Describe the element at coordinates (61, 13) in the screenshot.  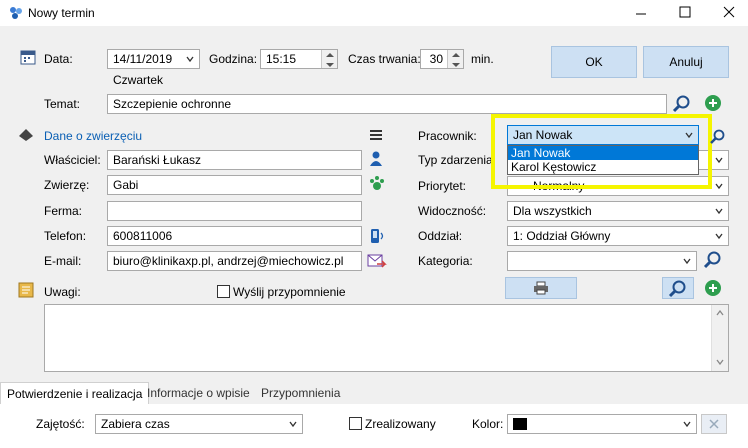
I see `window-title: Nowy termin` at that location.